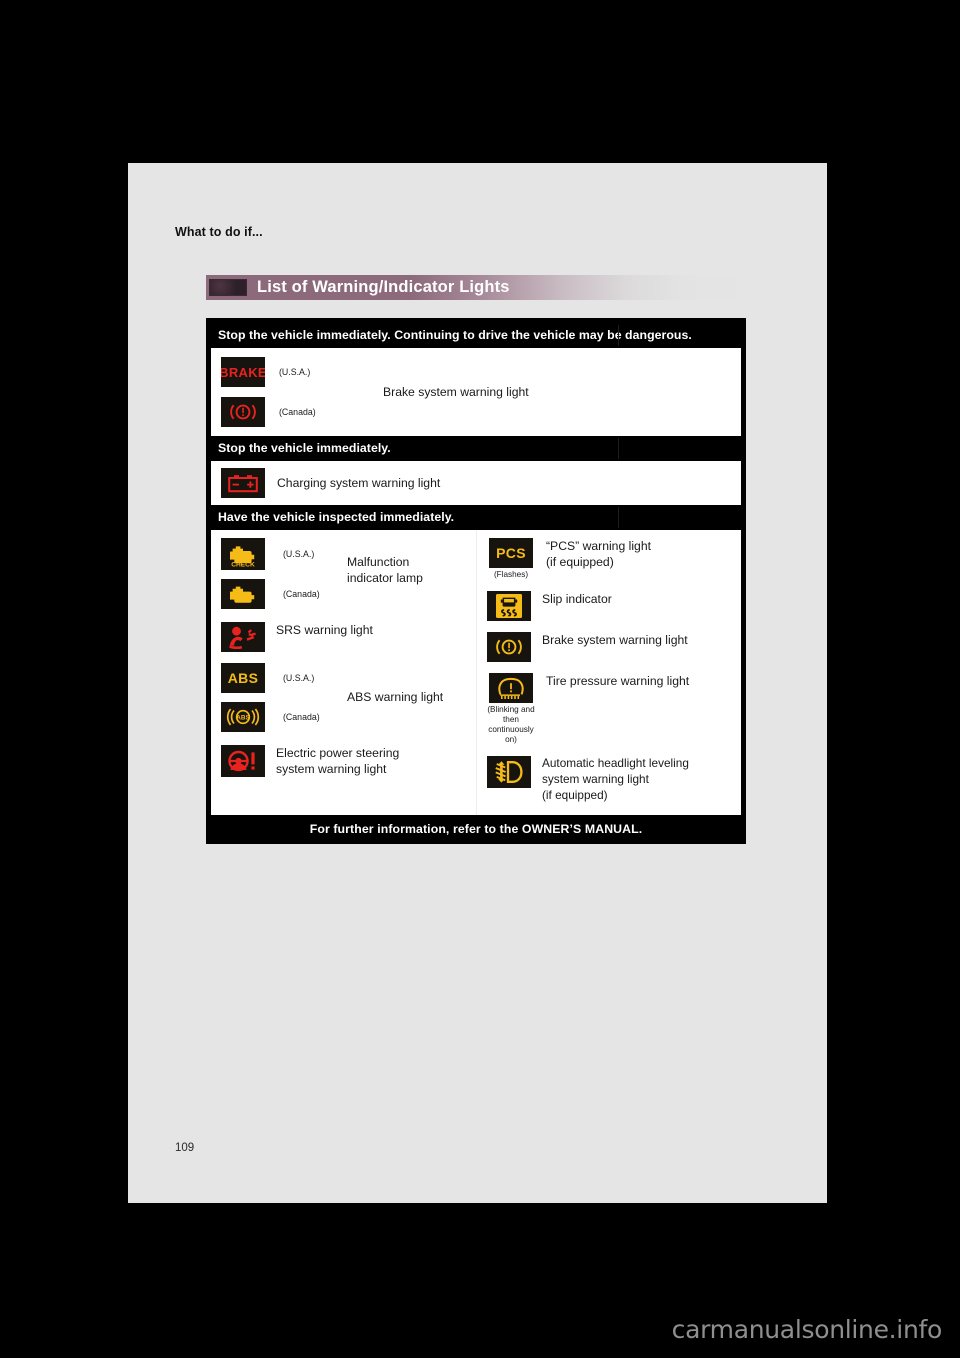 This screenshot has width=960, height=1358. Describe the element at coordinates (383, 287) in the screenshot. I see `page-title: List of Warning/Indicator Lights` at that location.